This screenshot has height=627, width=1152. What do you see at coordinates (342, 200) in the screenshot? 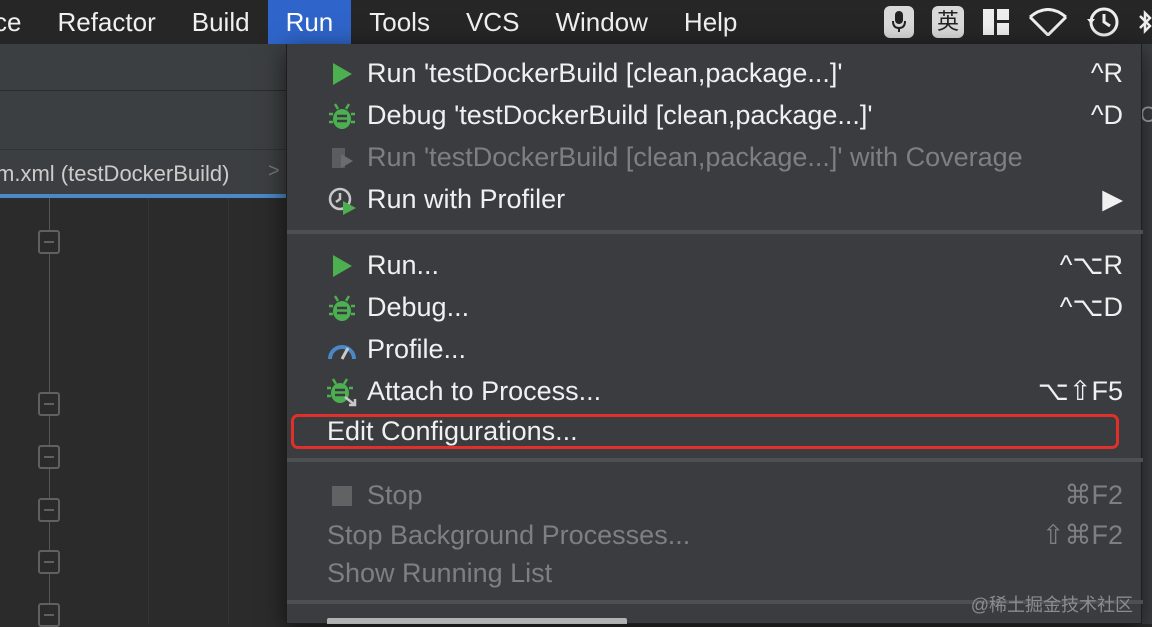
I see `profiler-icon` at bounding box center [342, 200].